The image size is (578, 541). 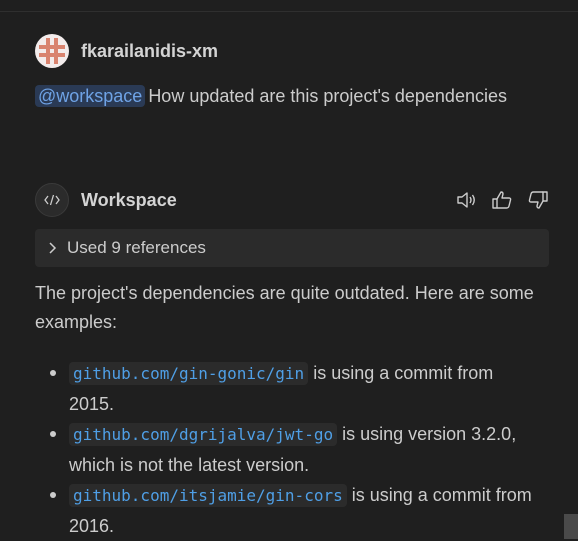 I want to click on speaker-icon, so click(x=466, y=200).